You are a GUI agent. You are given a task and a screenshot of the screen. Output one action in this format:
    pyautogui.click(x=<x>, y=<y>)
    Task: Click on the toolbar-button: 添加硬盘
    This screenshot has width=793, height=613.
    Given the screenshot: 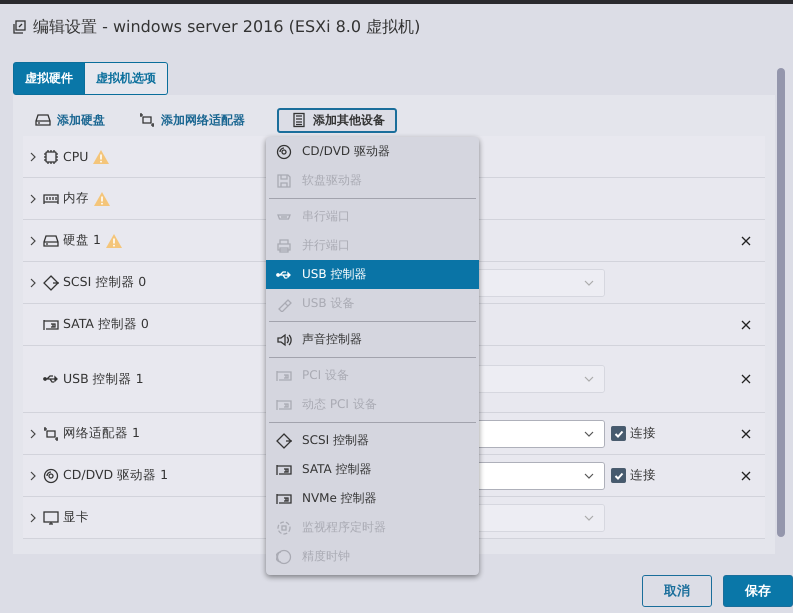 What is the action you would take?
    pyautogui.click(x=75, y=120)
    